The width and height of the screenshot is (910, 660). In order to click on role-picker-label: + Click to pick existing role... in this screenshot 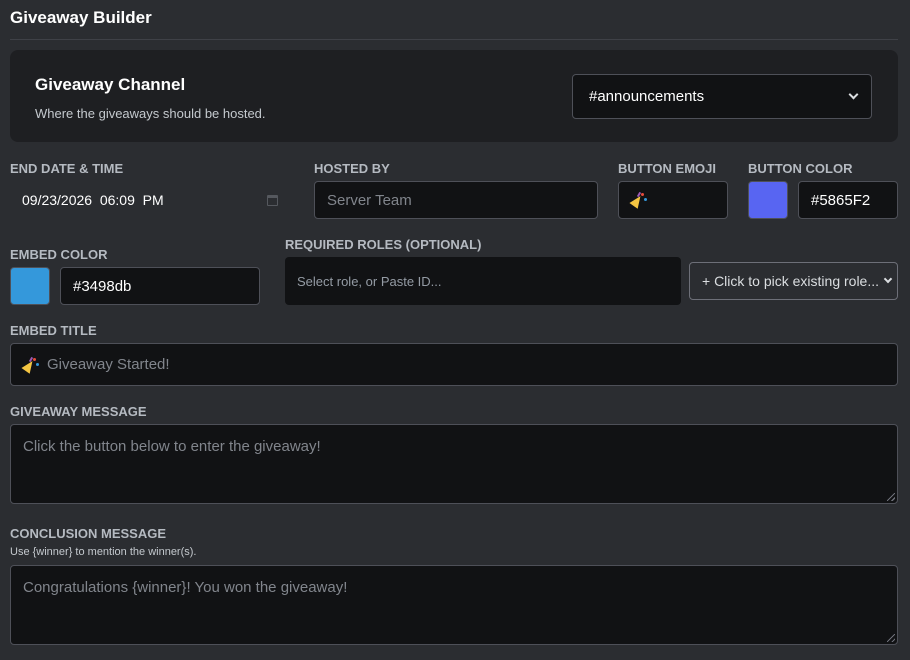, I will do `click(791, 281)`.